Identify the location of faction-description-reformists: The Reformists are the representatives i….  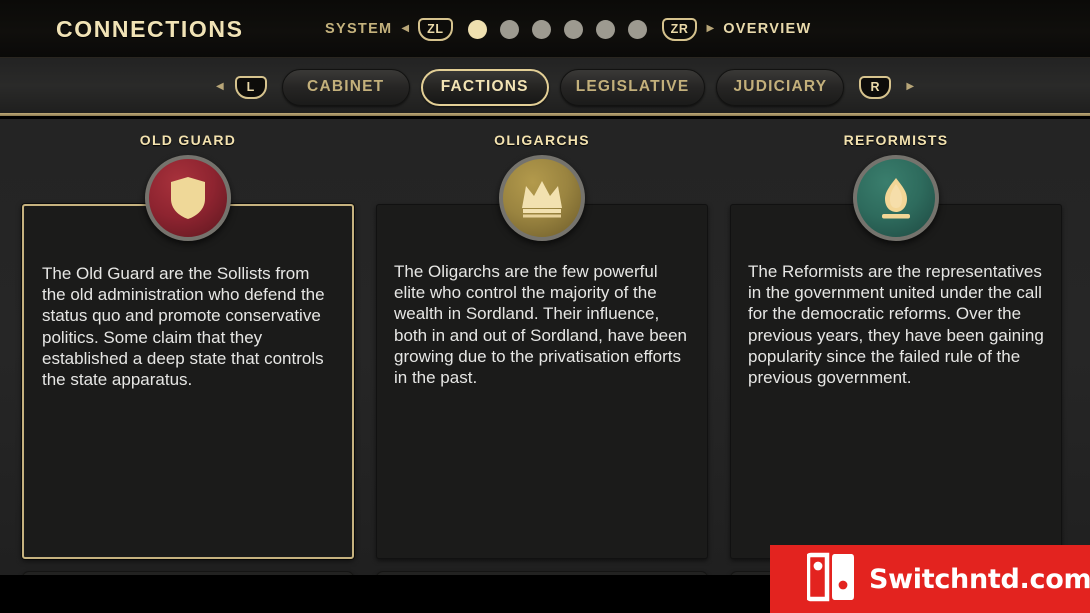
(896, 325).